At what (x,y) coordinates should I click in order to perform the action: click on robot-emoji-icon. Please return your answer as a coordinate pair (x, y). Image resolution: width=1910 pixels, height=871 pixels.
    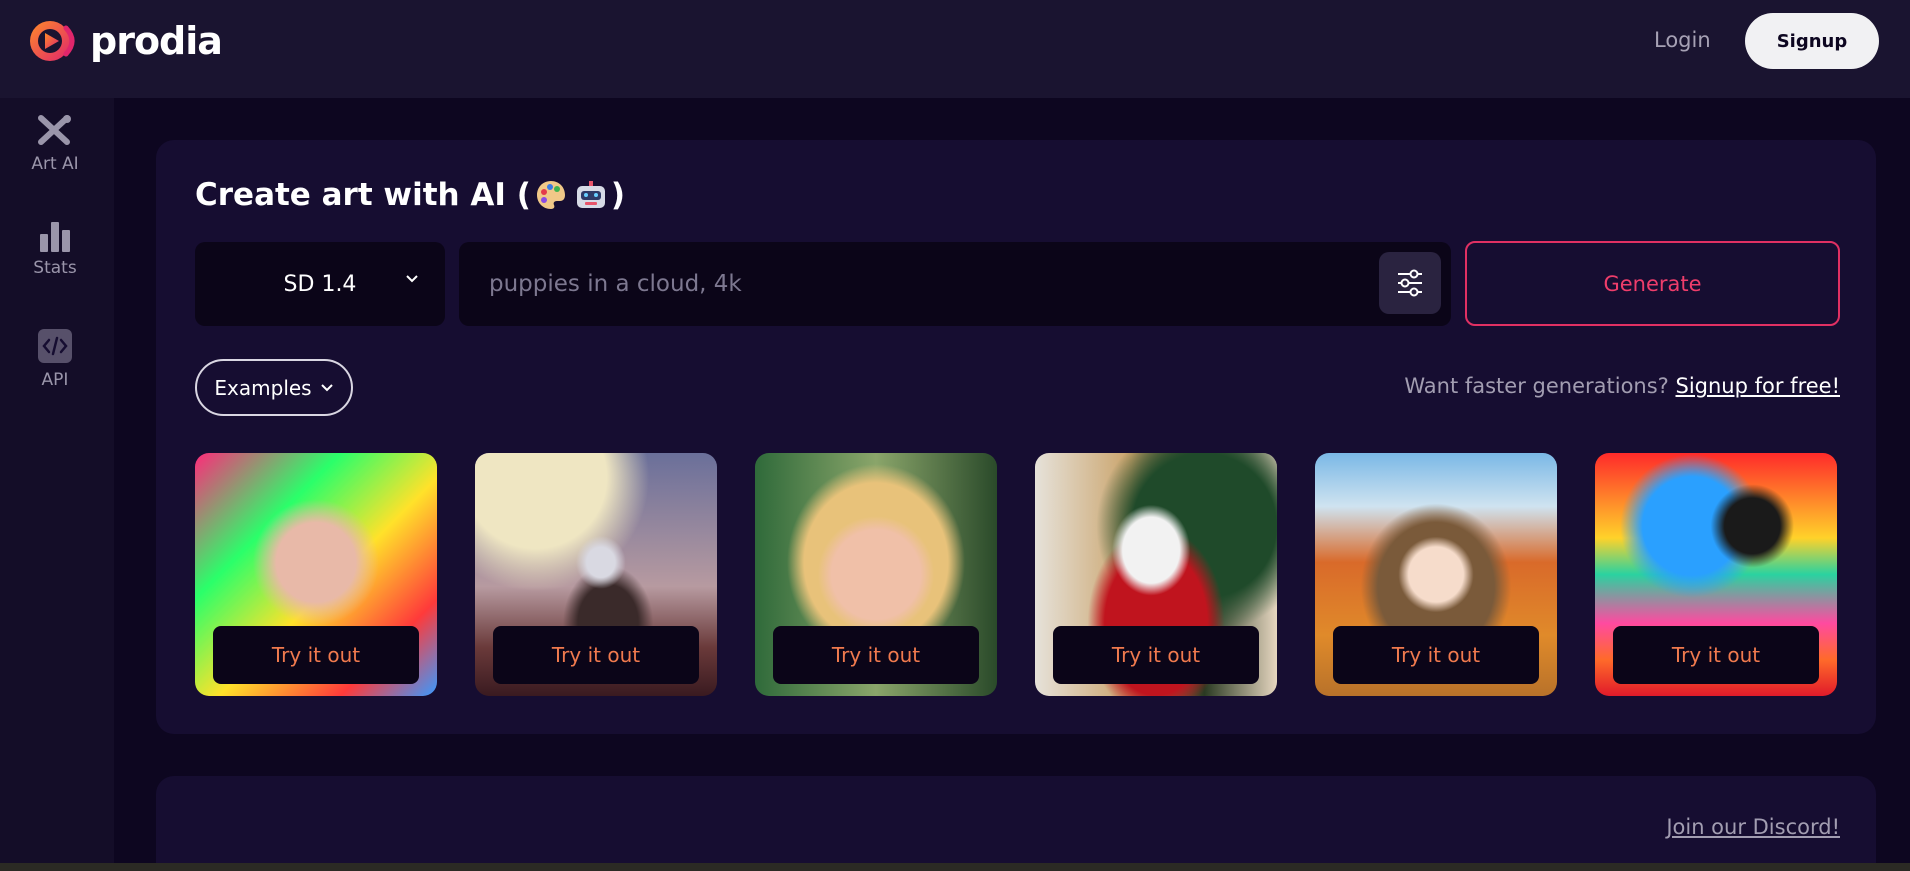
    Looking at the image, I should click on (590, 194).